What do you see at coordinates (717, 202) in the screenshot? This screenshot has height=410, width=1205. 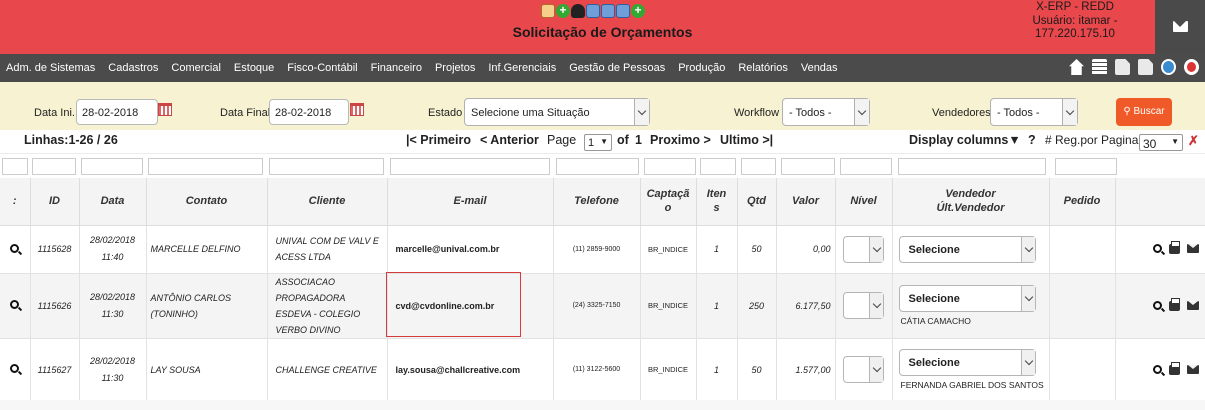 I see `col-header-itens: Iten s` at bounding box center [717, 202].